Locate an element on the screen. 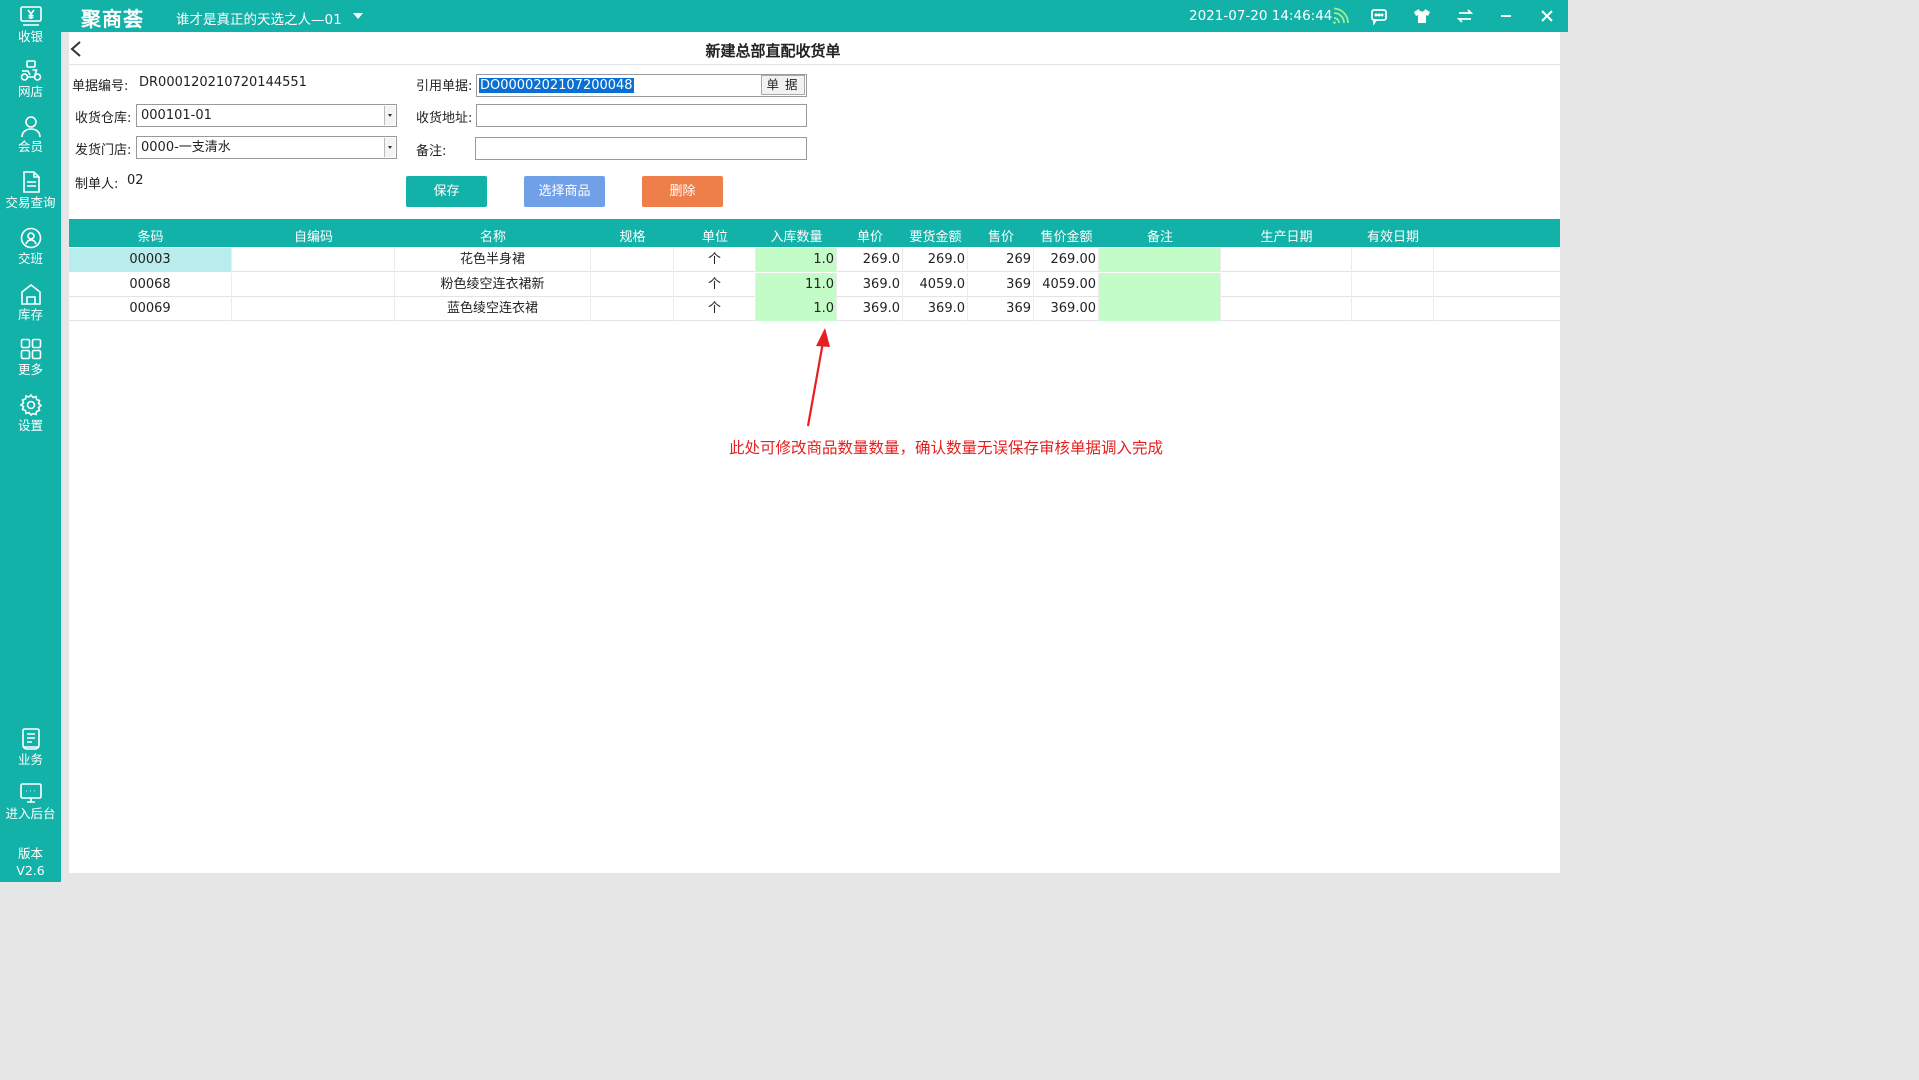  ref-doc-button: 单据 is located at coordinates (783, 85).